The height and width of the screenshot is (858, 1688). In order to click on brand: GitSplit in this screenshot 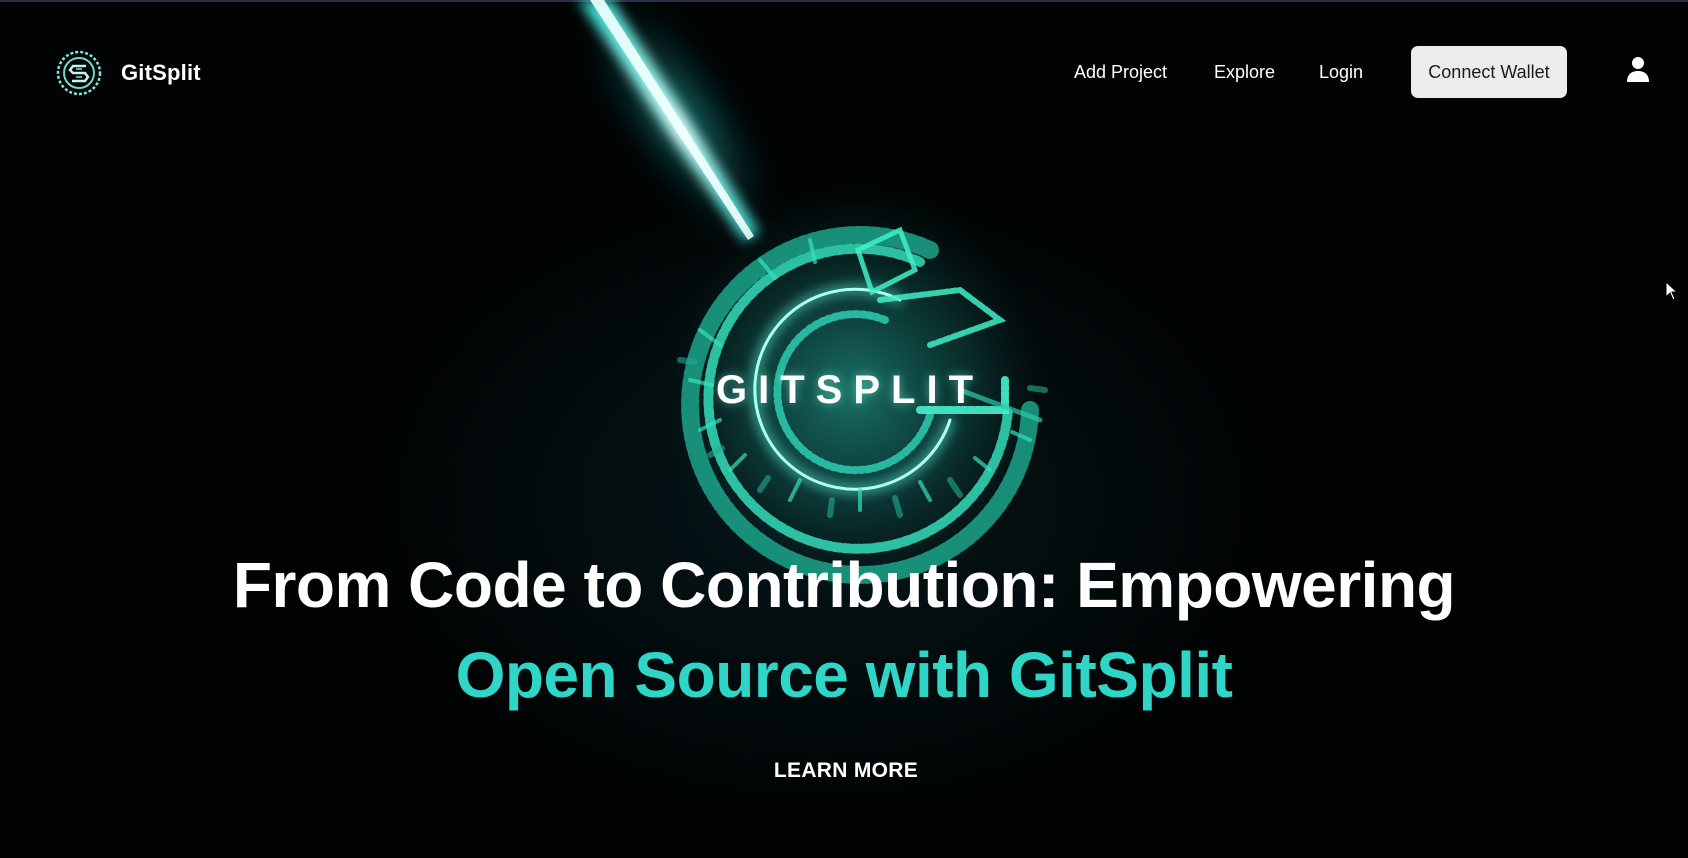, I will do `click(128, 73)`.